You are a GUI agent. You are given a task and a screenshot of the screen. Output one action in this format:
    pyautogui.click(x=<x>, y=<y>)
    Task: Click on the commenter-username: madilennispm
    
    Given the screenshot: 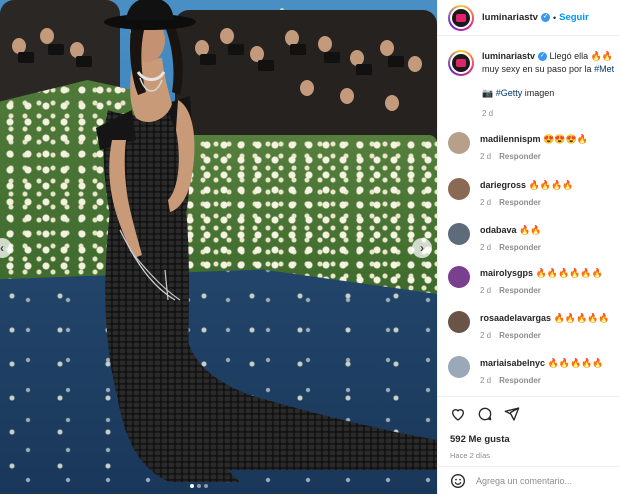 What is the action you would take?
    pyautogui.click(x=510, y=139)
    